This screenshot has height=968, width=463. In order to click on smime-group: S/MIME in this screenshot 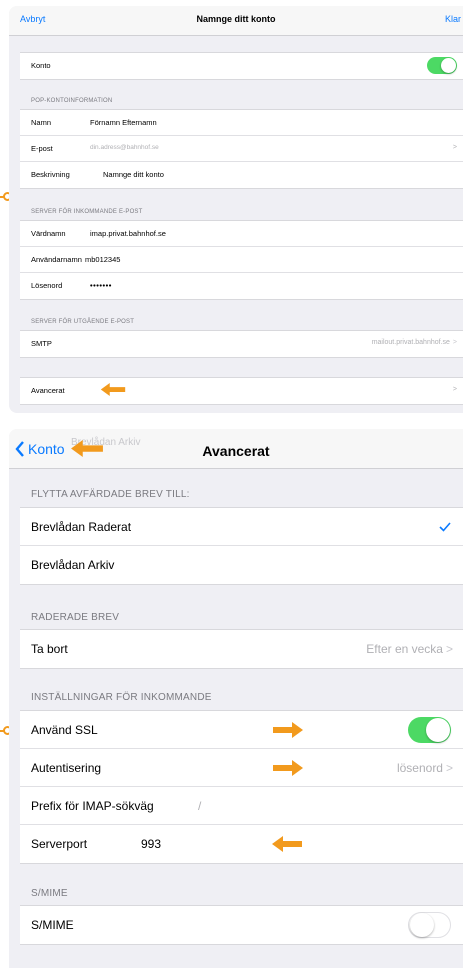, I will do `click(241, 925)`.